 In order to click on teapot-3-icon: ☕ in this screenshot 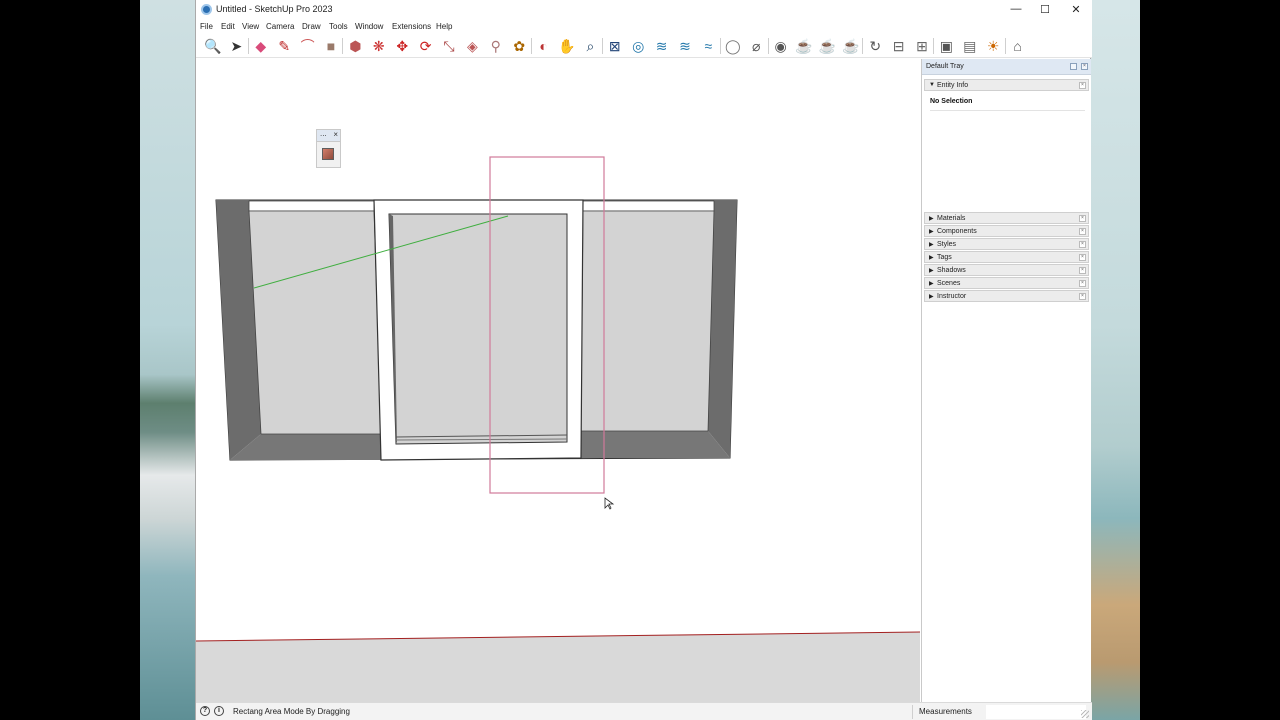, I will do `click(851, 46)`.